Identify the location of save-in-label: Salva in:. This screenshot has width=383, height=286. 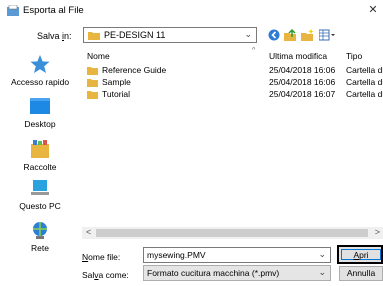
(54, 36).